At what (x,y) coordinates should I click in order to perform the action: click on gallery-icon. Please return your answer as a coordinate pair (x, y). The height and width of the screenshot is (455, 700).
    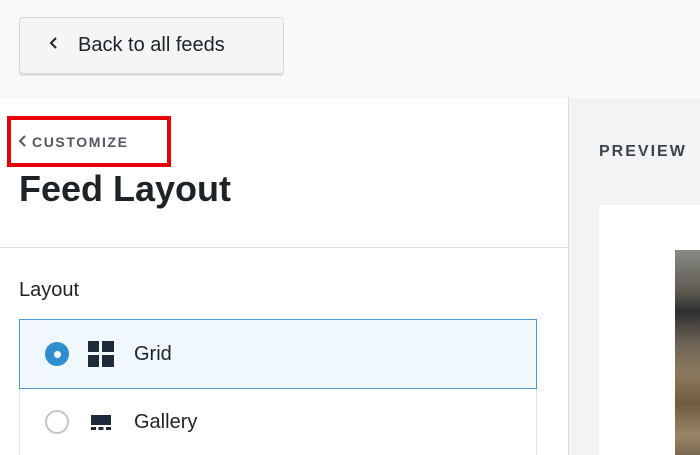
    Looking at the image, I should click on (101, 422).